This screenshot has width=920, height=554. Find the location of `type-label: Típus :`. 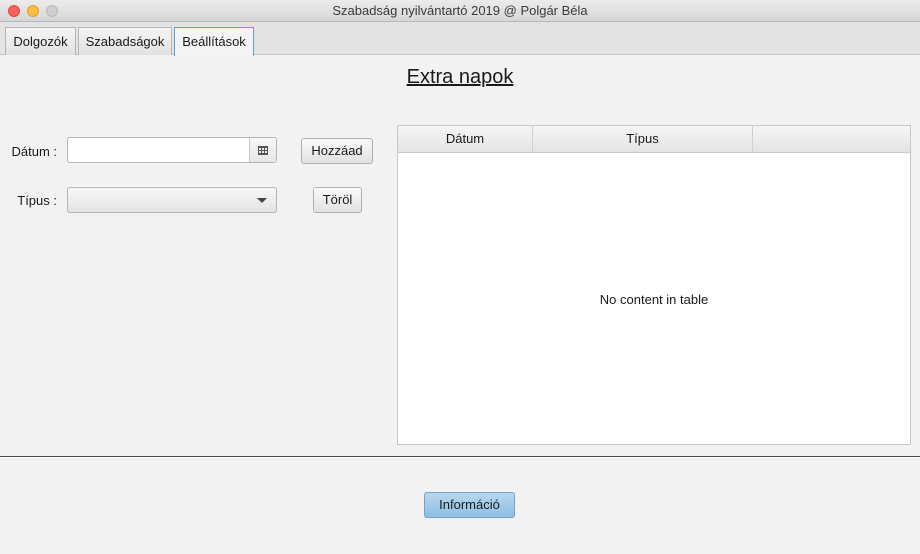

type-label: Típus : is located at coordinates (37, 200).